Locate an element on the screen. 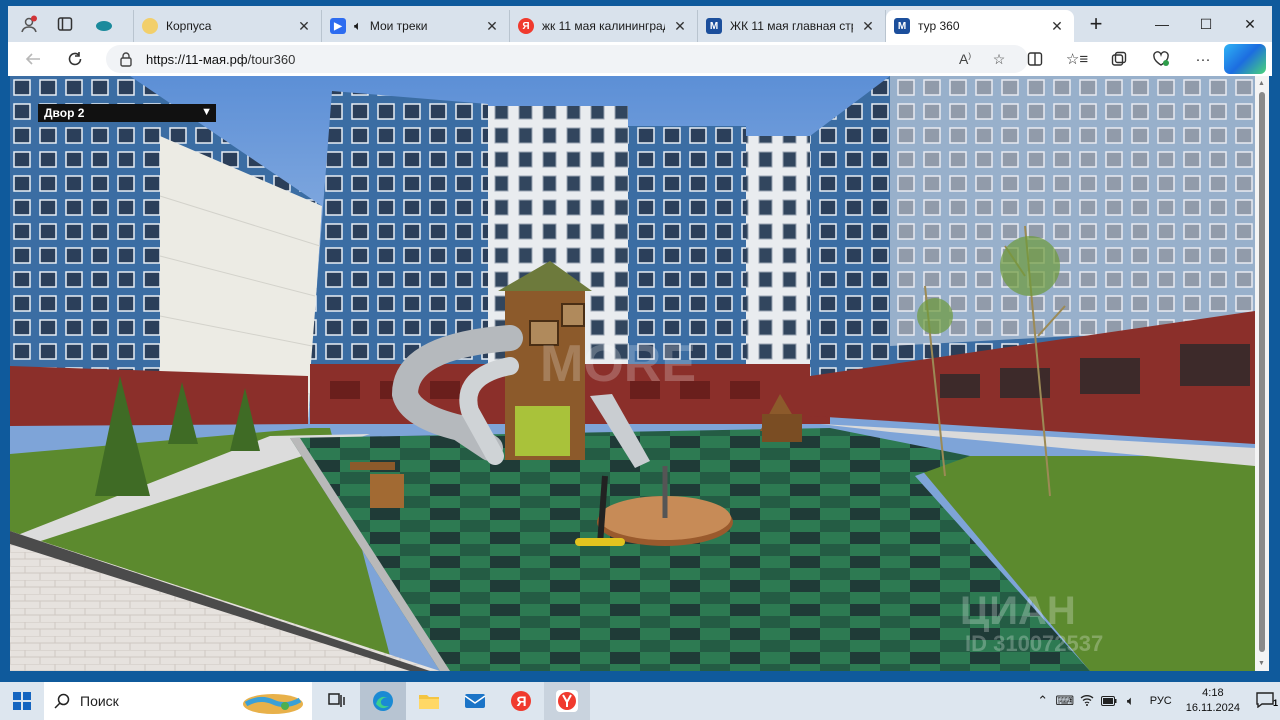 Image resolution: width=1280 pixels, height=720 pixels. more-options-icon: ··· is located at coordinates (1203, 59).